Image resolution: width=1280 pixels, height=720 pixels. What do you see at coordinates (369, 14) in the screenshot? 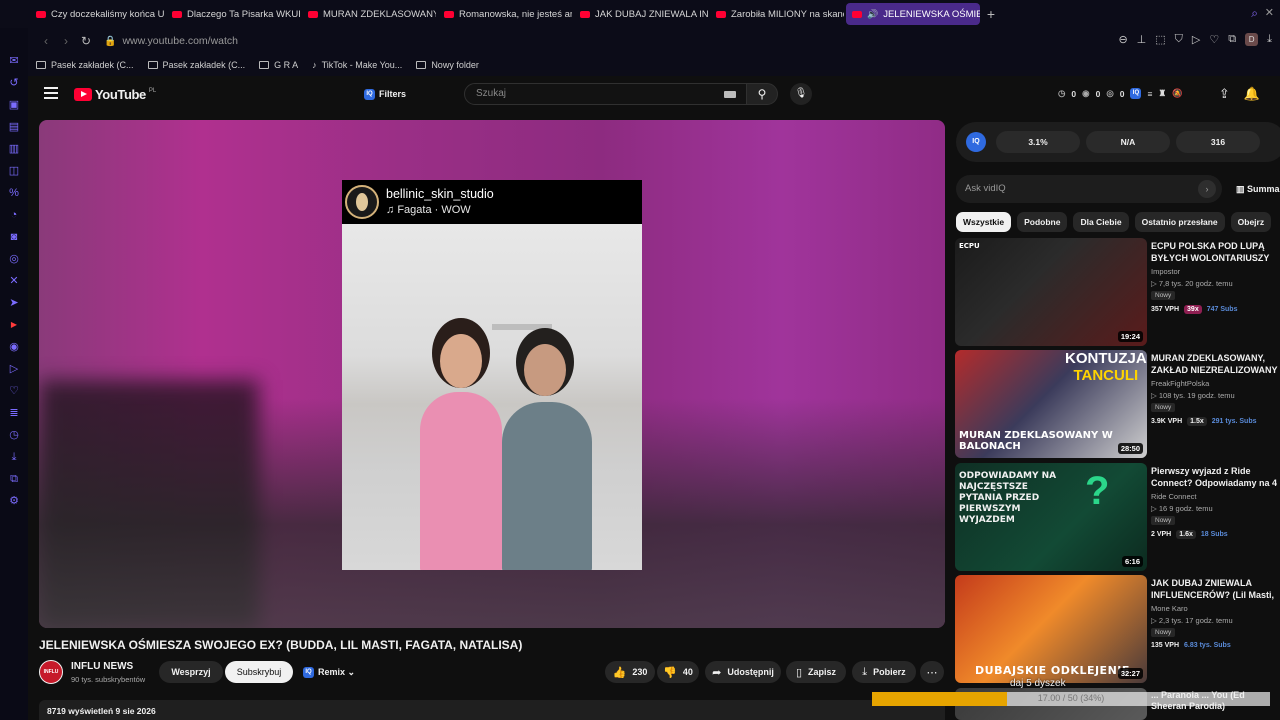
I see `browser-tab: MURAN ZDEKLASOWANY,` at bounding box center [369, 14].